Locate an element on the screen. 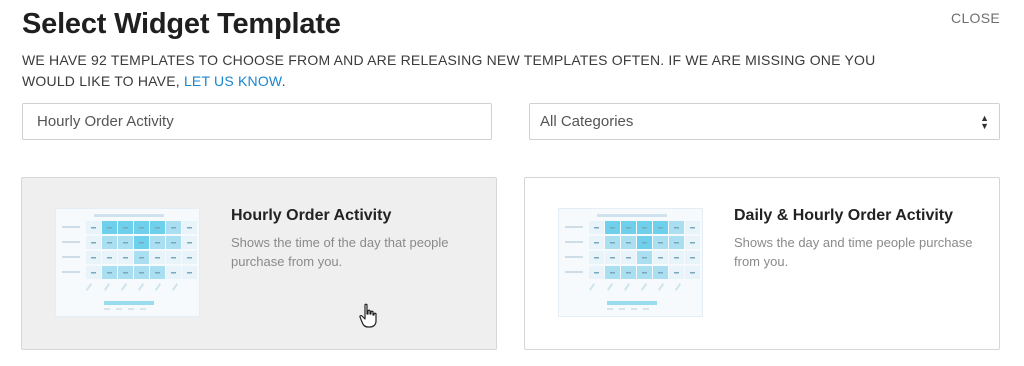  category-select: All Categories ▲ ▼ is located at coordinates (764, 121).